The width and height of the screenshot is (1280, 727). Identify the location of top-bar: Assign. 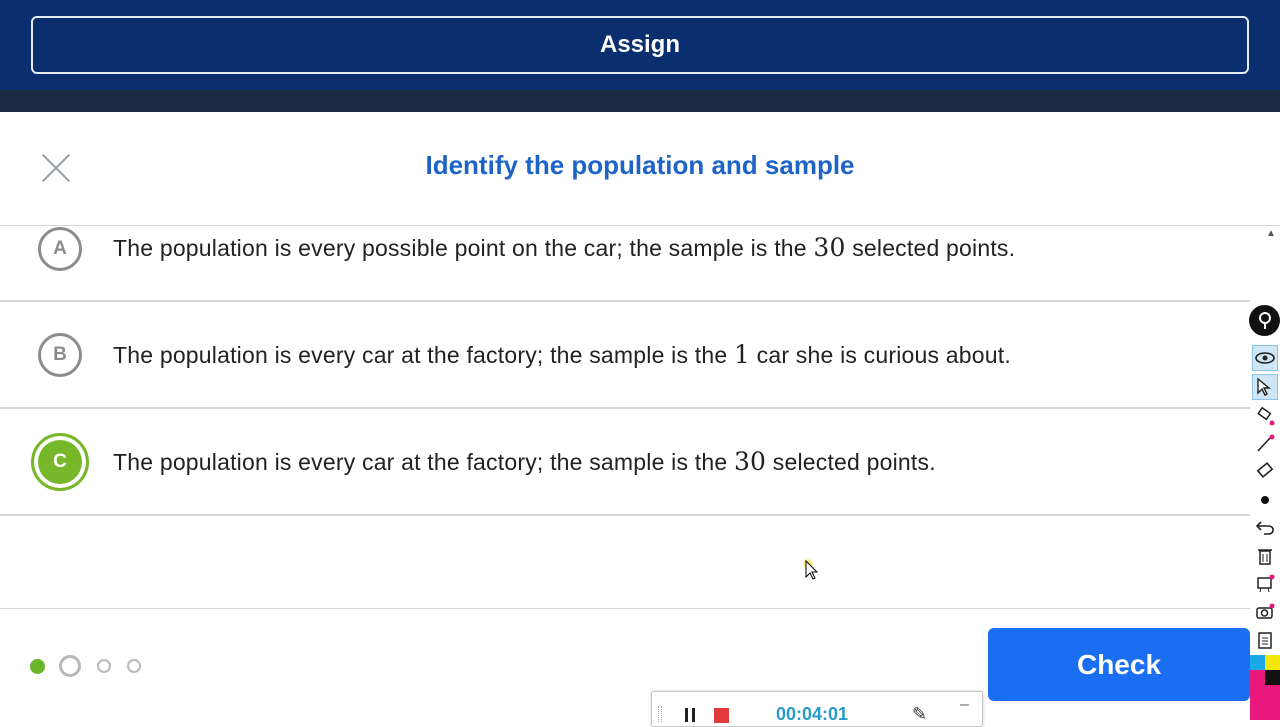
(640, 45).